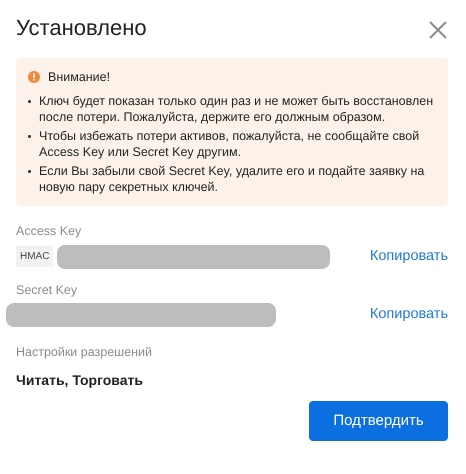 This screenshot has width=466, height=474. Describe the element at coordinates (49, 231) in the screenshot. I see `field-label: Access Key` at that location.